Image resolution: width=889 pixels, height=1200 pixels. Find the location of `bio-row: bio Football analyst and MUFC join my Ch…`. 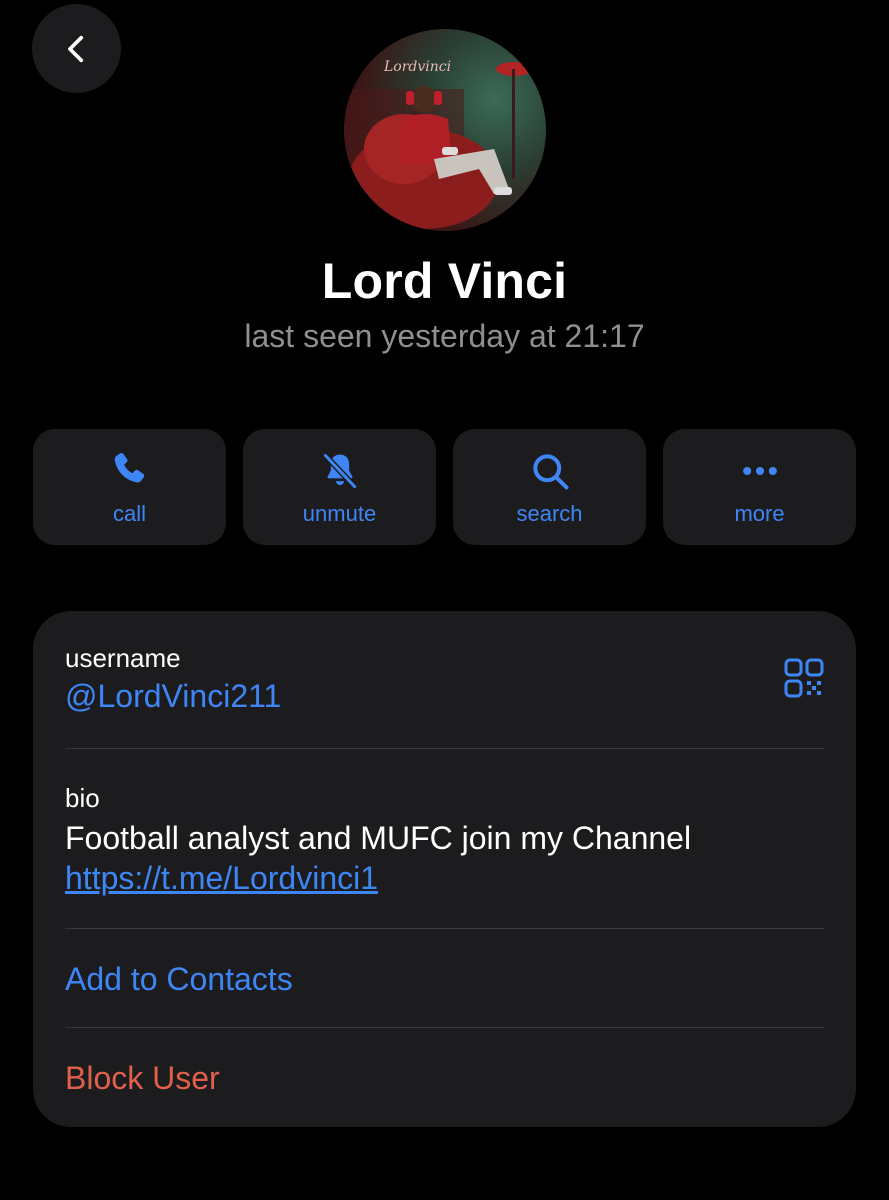

bio-row: bio Football analyst and MUFC join my Ch… is located at coordinates (444, 840).